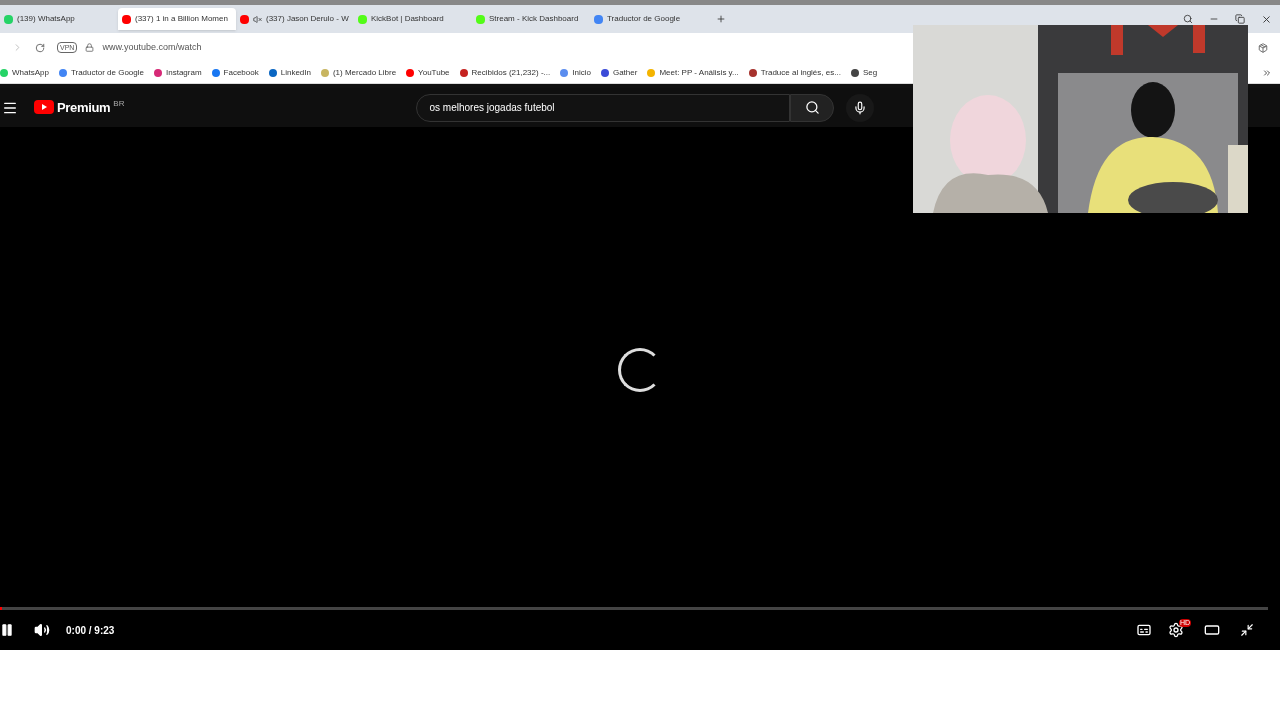 This screenshot has width=1280, height=720. Describe the element at coordinates (289, 72) in the screenshot. I see `bookmark-item: LinkedIn` at that location.